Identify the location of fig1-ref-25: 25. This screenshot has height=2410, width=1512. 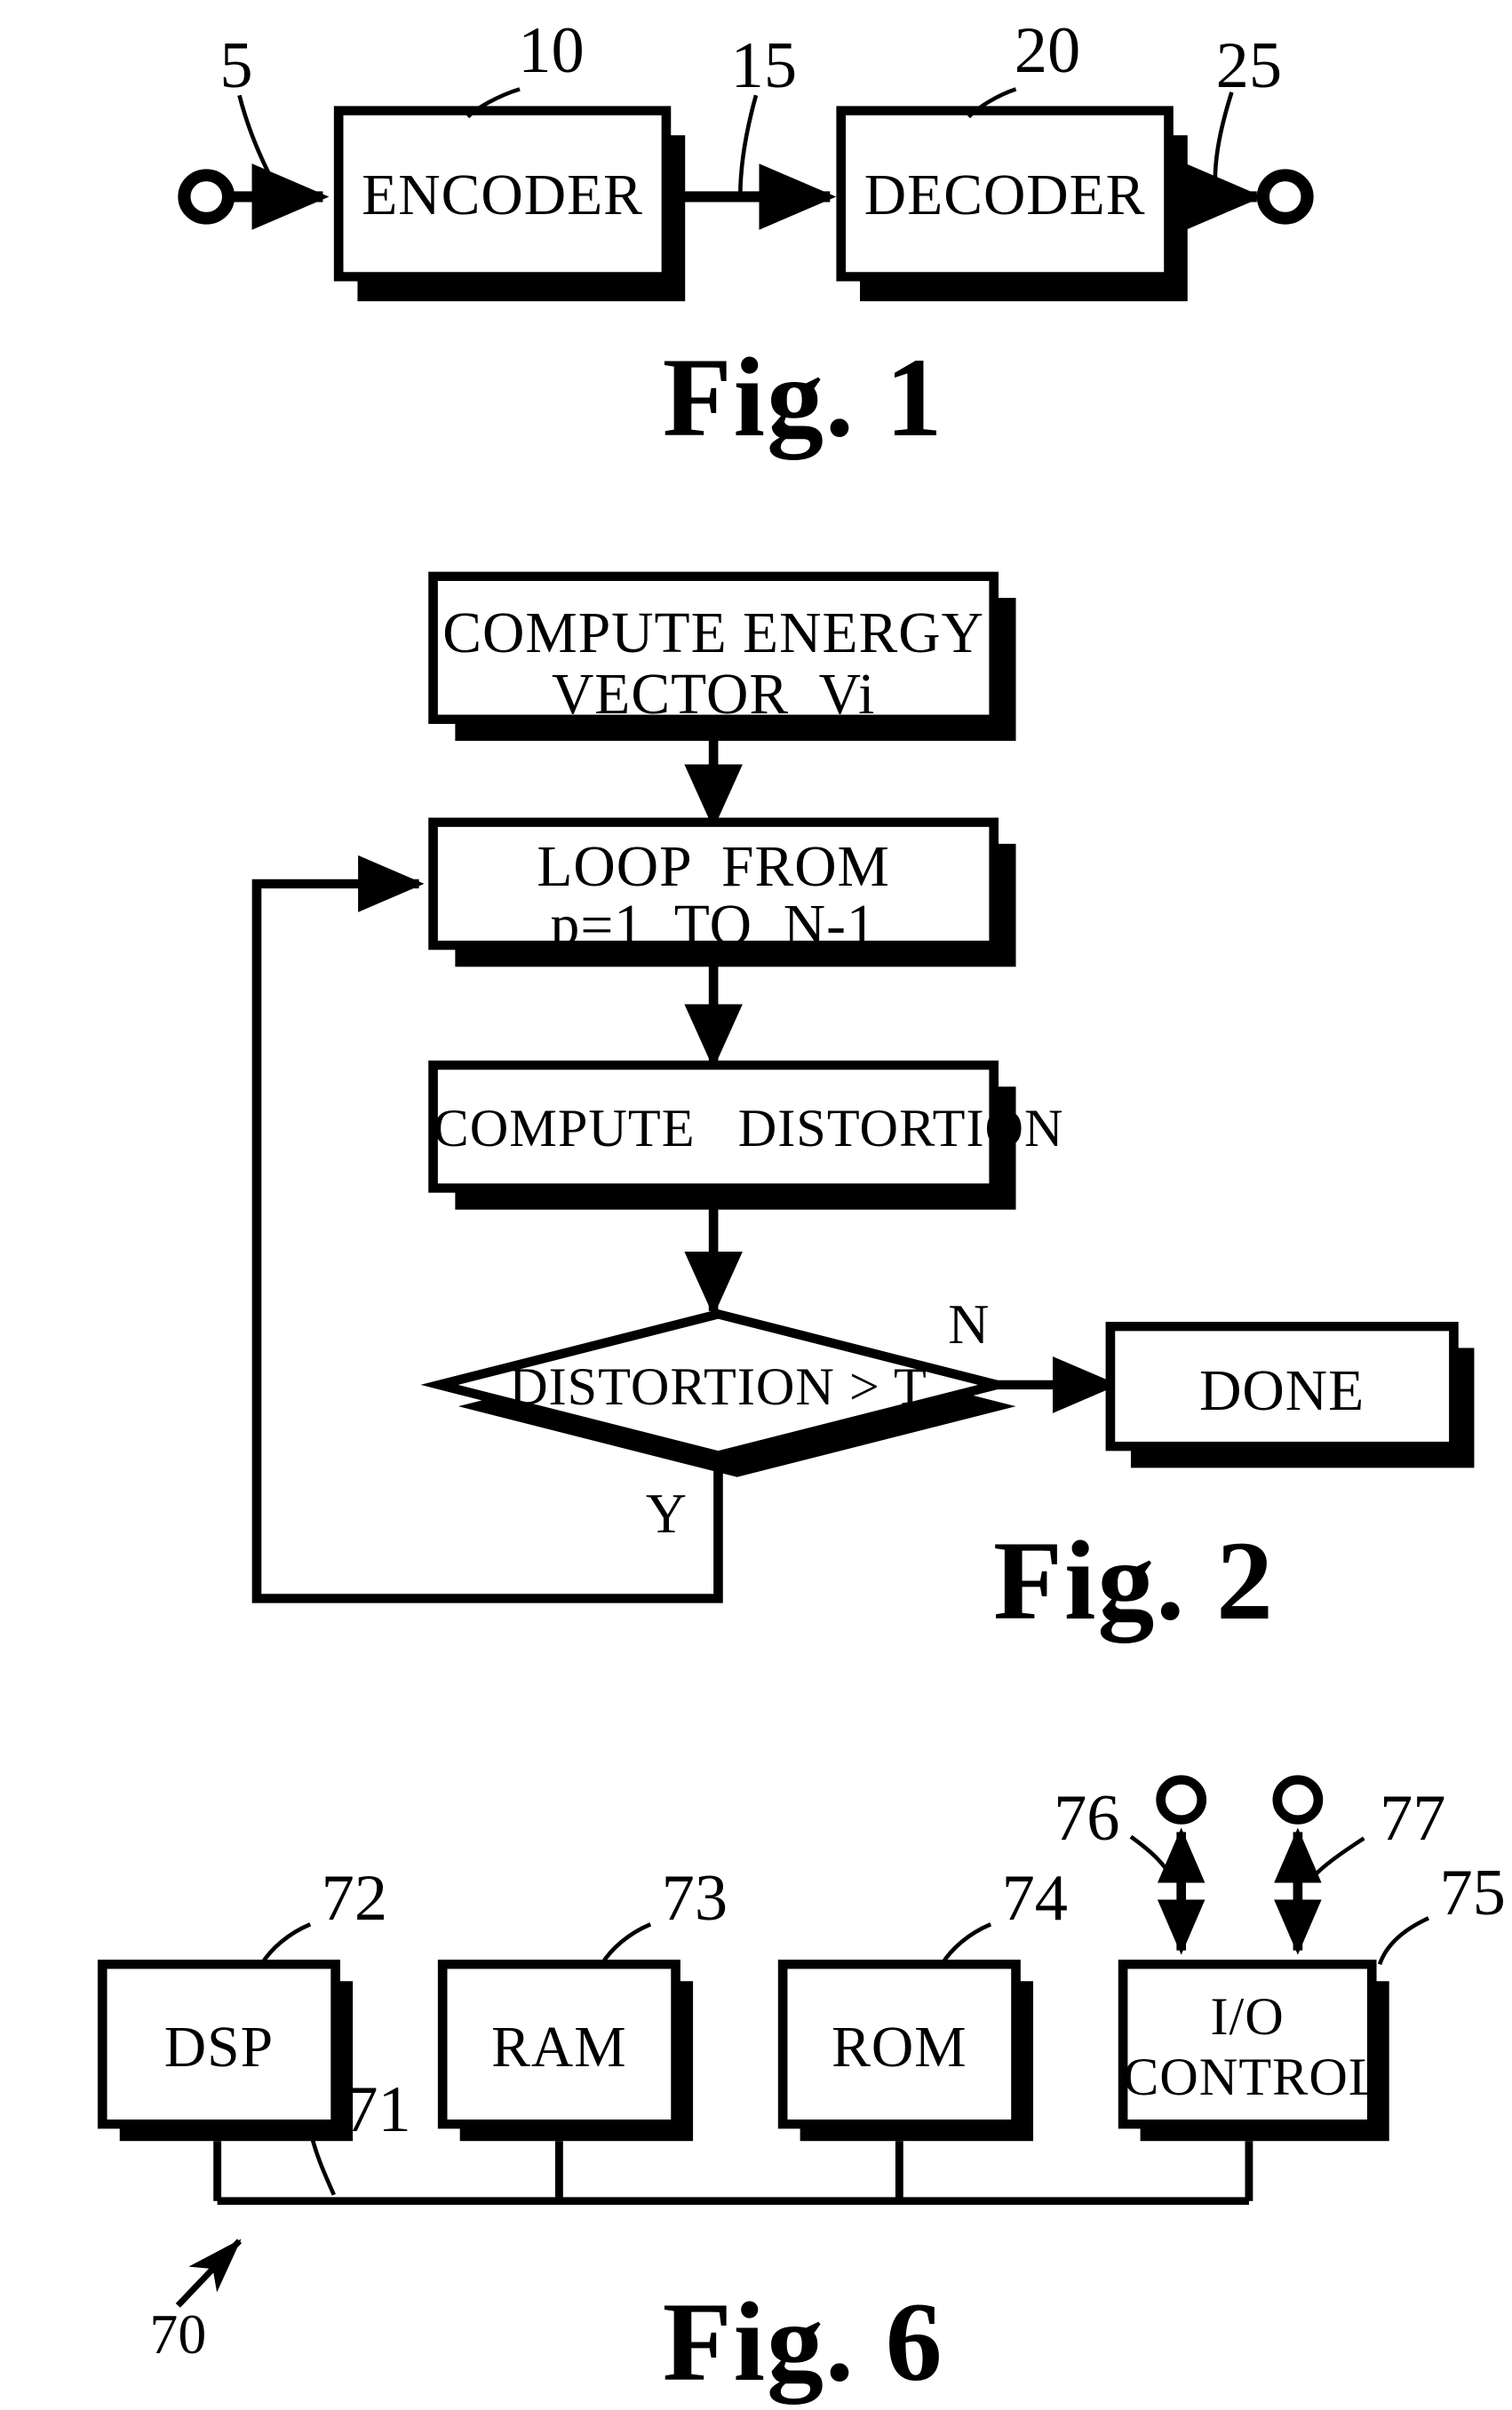
(1249, 66).